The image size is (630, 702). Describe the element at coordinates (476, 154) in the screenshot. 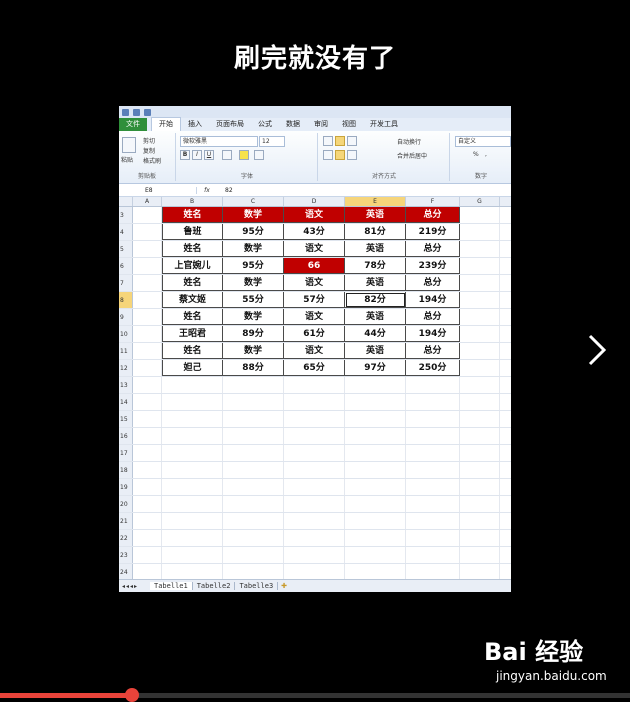

I see `percent-button: %` at that location.